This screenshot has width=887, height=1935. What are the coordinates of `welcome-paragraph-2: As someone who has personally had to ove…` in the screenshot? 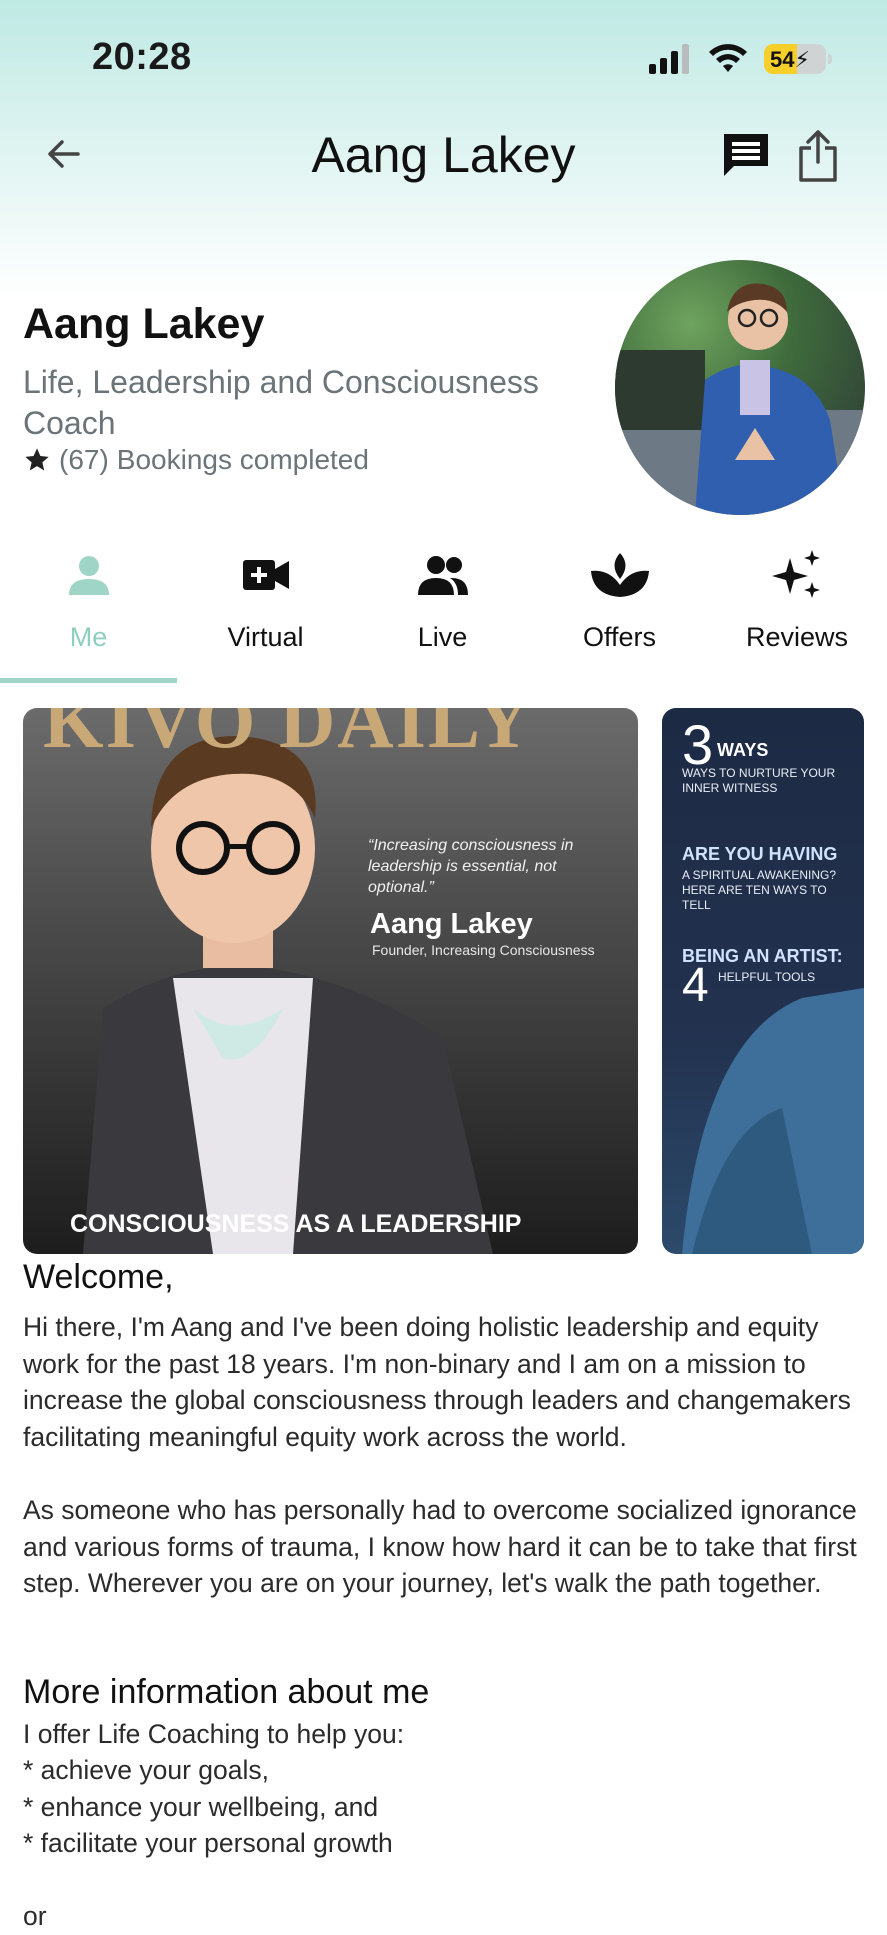 It's located at (440, 1546).